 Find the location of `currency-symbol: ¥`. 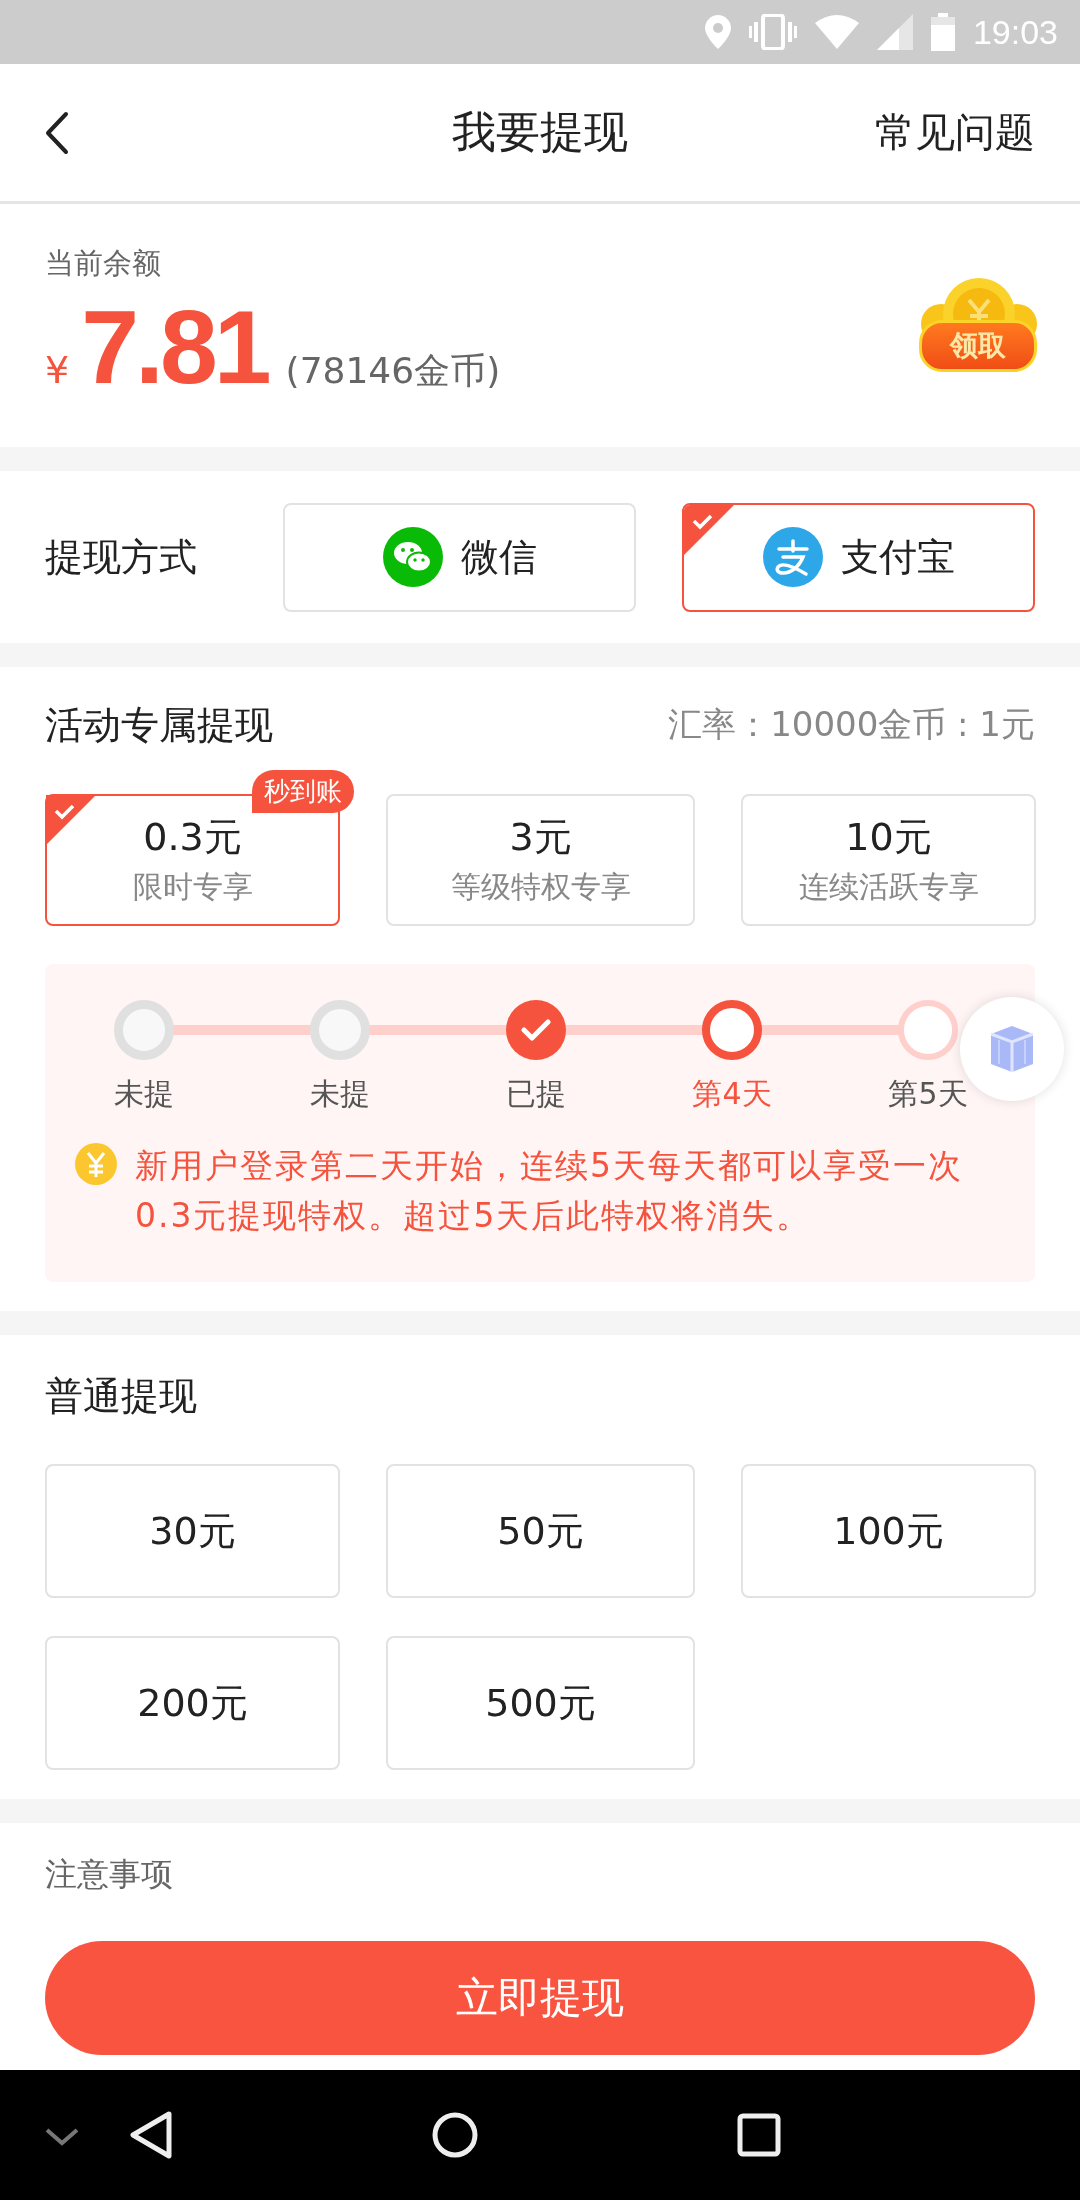

currency-symbol: ¥ is located at coordinates (57, 370).